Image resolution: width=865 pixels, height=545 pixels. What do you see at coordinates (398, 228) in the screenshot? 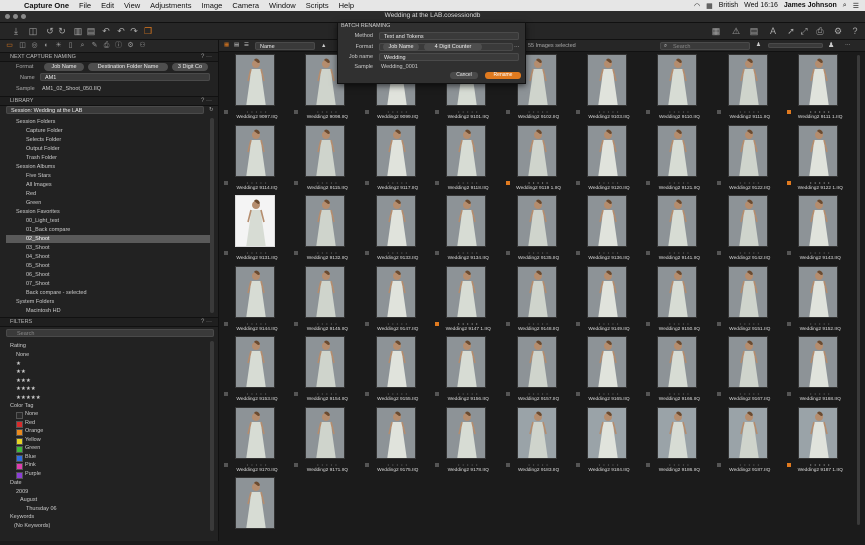
I see `thumbnail-cell: • • • • • Wedding2 9133.IIQ` at bounding box center [398, 228].